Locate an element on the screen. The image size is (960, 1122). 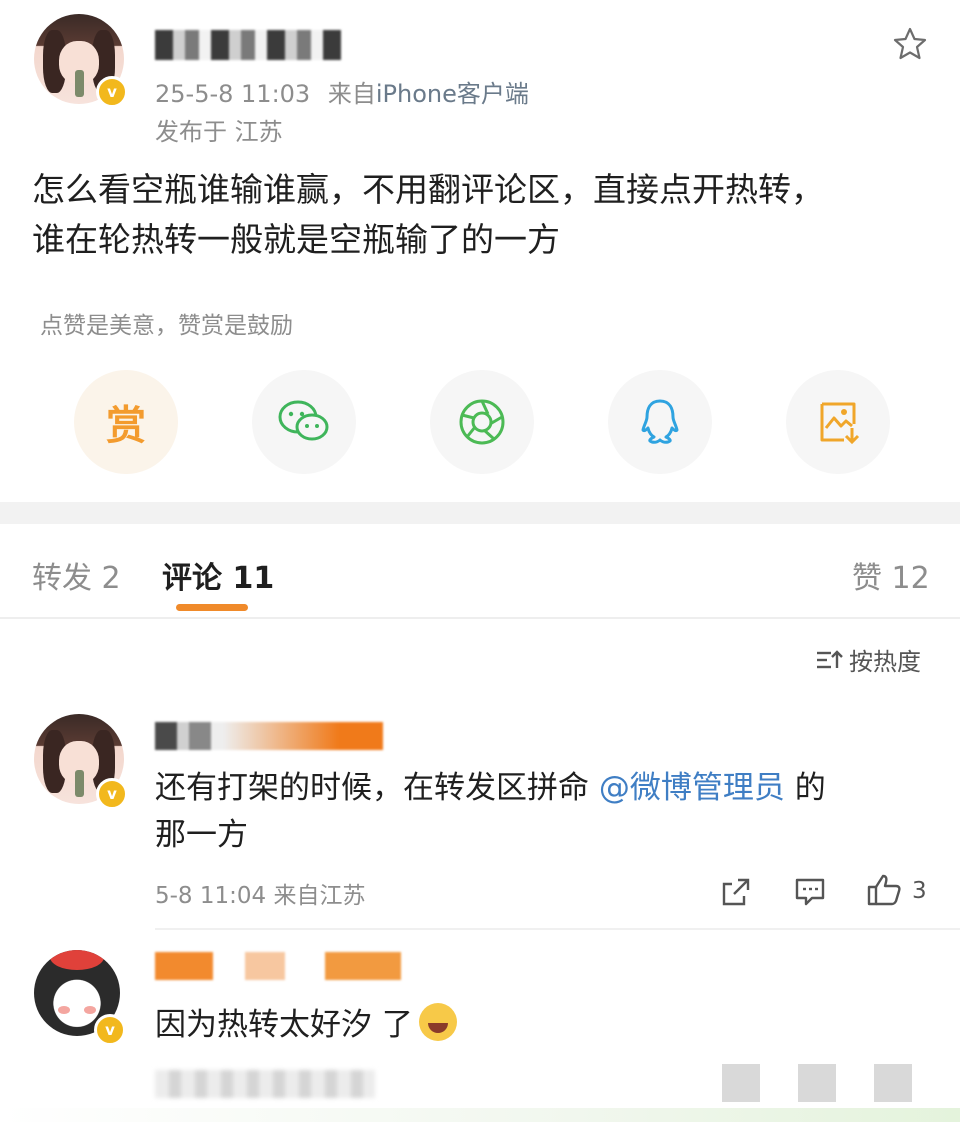
commenter-verified-badge-2: v is located at coordinates (110, 1030).